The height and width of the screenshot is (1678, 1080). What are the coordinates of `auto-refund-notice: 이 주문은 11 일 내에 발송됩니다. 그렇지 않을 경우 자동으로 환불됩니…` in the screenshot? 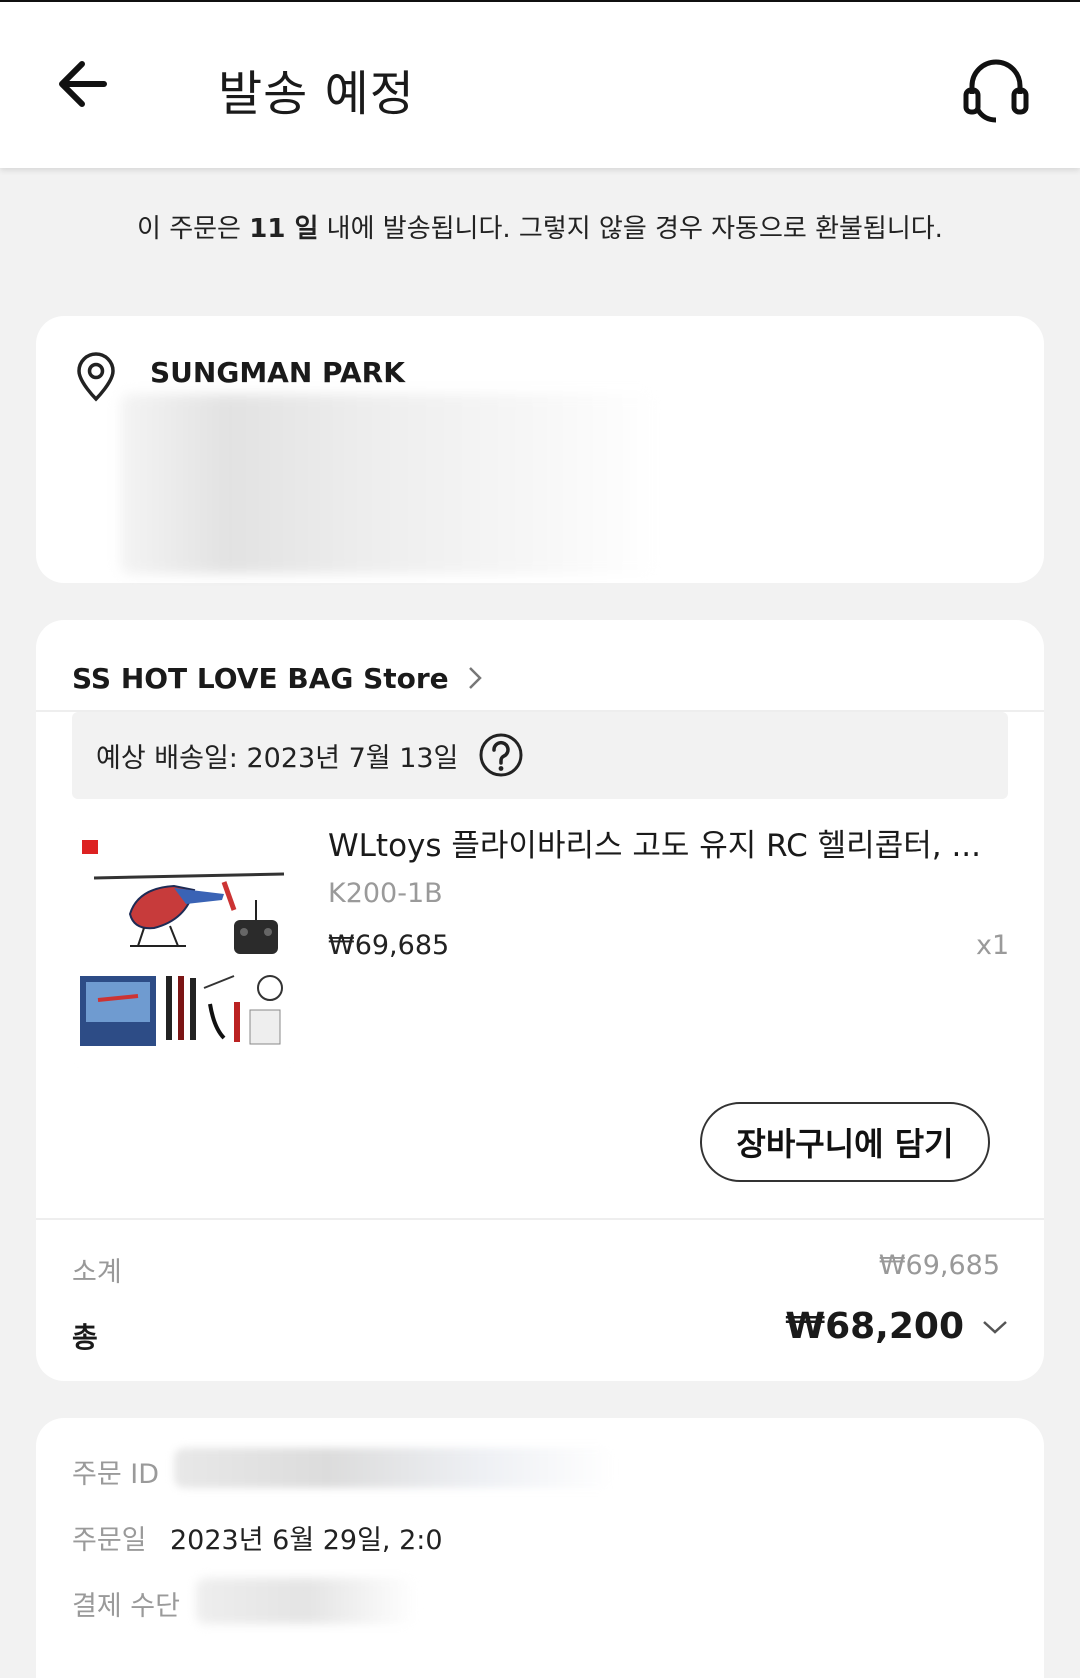 It's located at (540, 229).